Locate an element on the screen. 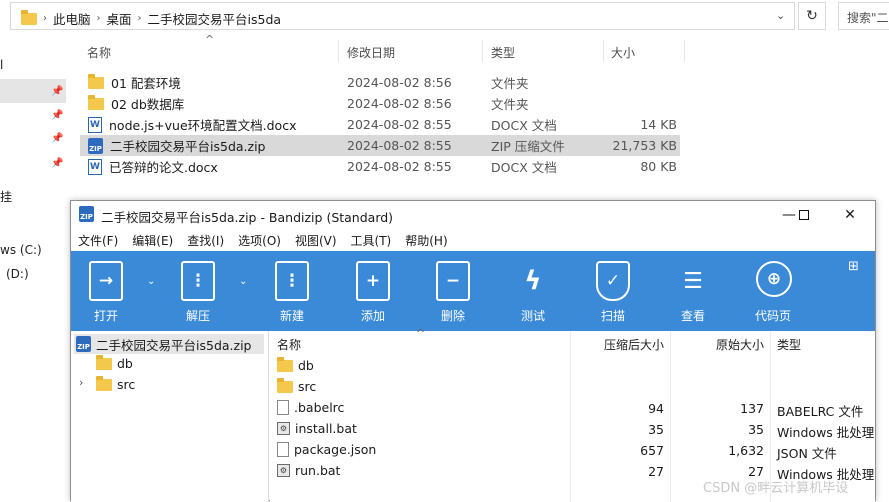  menu-help: 帮助(H) is located at coordinates (426, 240).